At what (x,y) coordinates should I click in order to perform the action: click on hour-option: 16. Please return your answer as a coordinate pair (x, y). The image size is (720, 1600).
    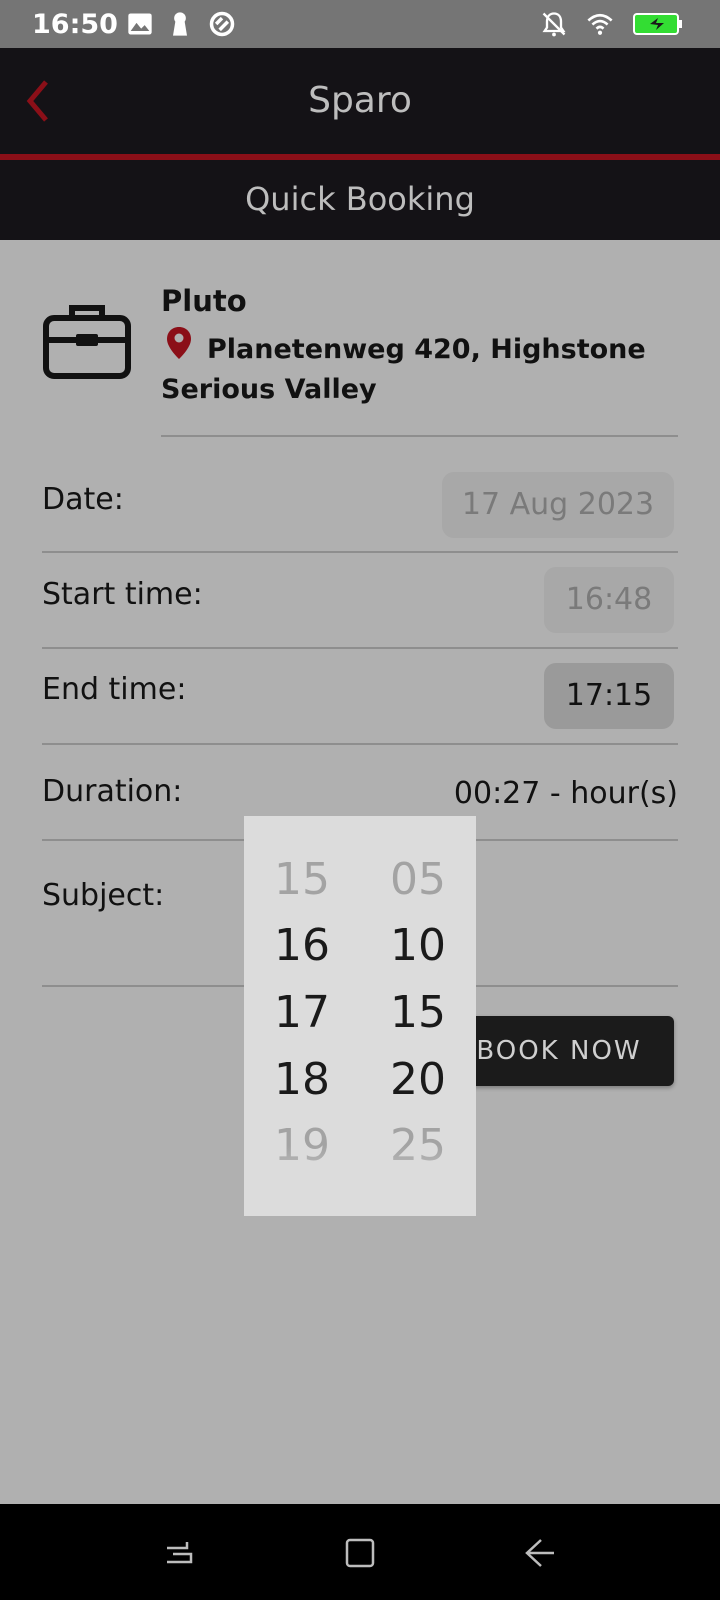
    Looking at the image, I should click on (302, 945).